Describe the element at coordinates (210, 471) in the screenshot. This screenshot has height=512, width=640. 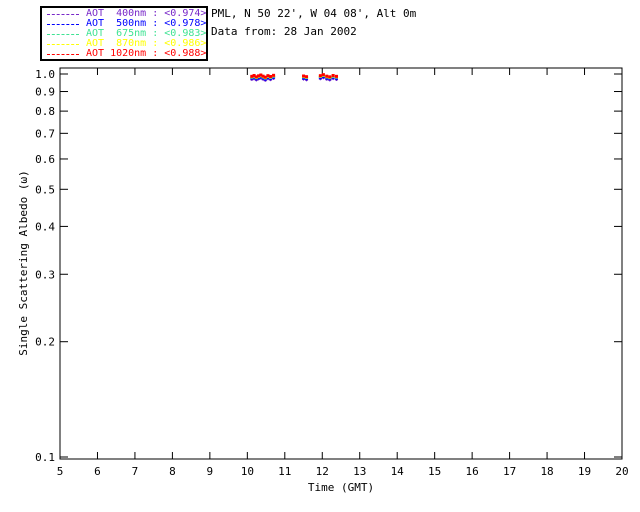
I see `x-tick-label: 9` at that location.